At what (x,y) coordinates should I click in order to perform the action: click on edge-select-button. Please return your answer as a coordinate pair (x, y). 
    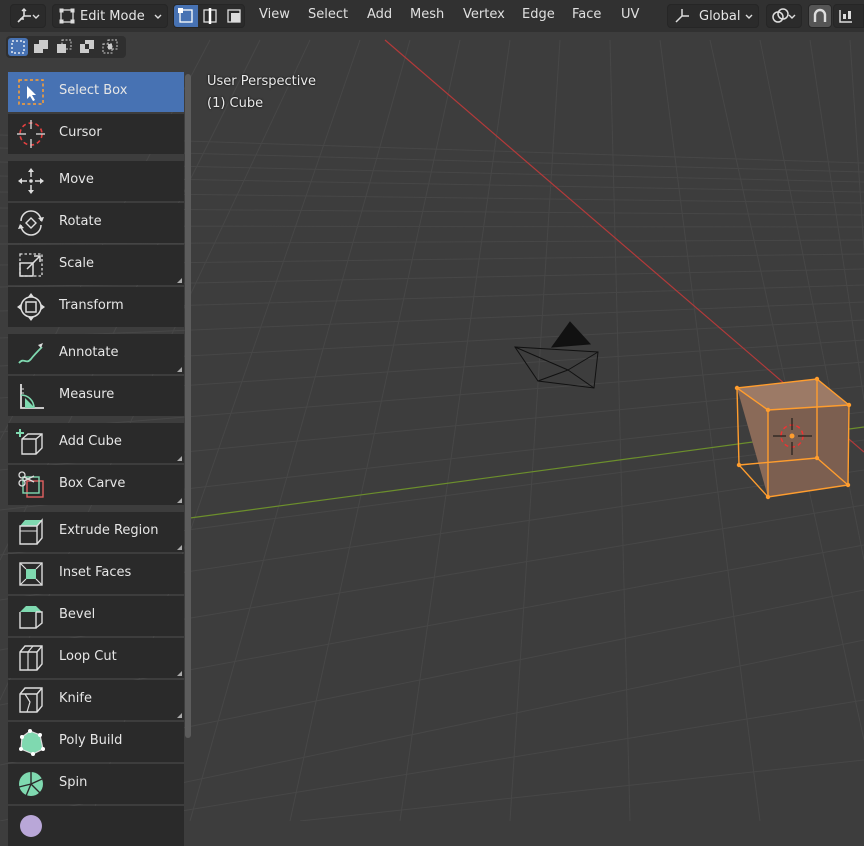
    Looking at the image, I should click on (210, 16).